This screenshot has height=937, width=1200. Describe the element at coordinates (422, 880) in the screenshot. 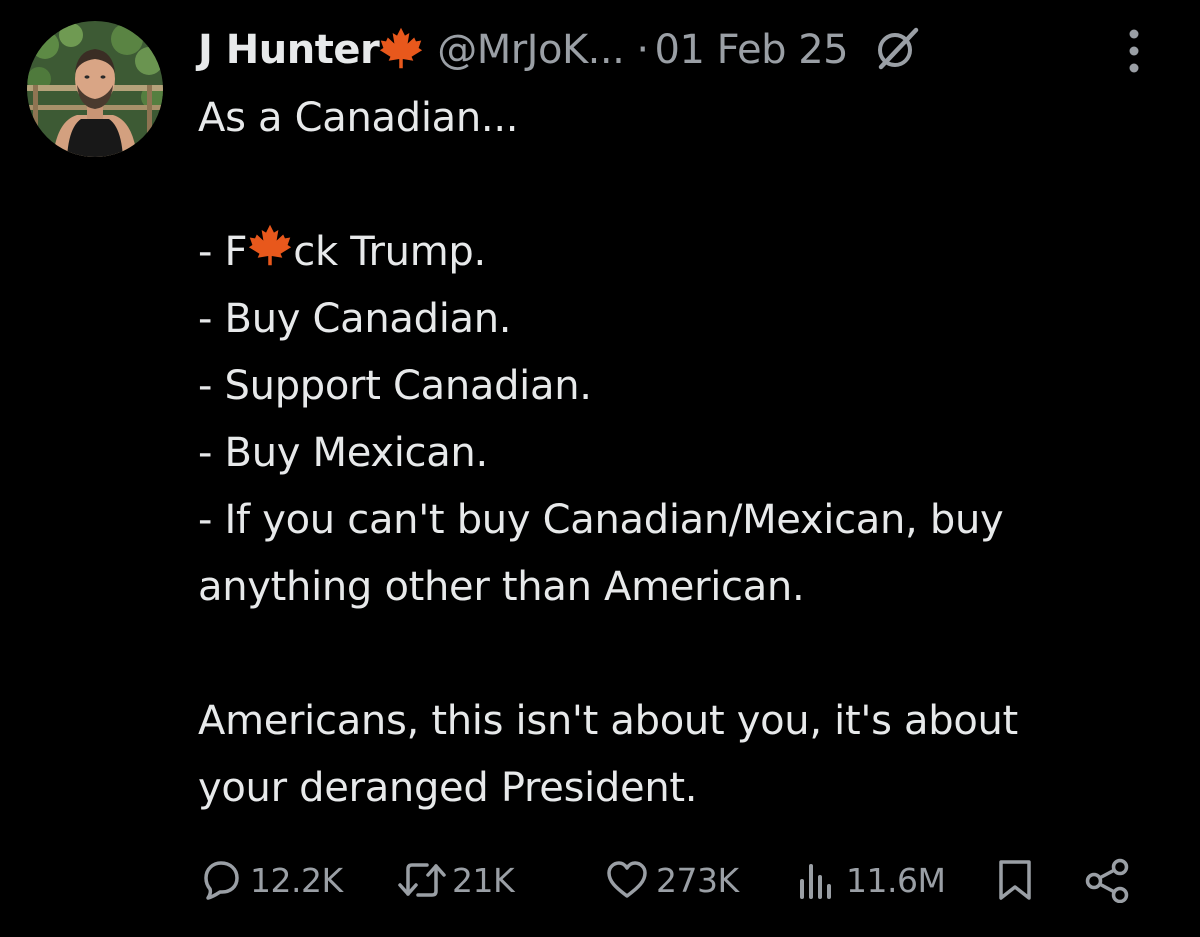

I see `repost-icon` at that location.